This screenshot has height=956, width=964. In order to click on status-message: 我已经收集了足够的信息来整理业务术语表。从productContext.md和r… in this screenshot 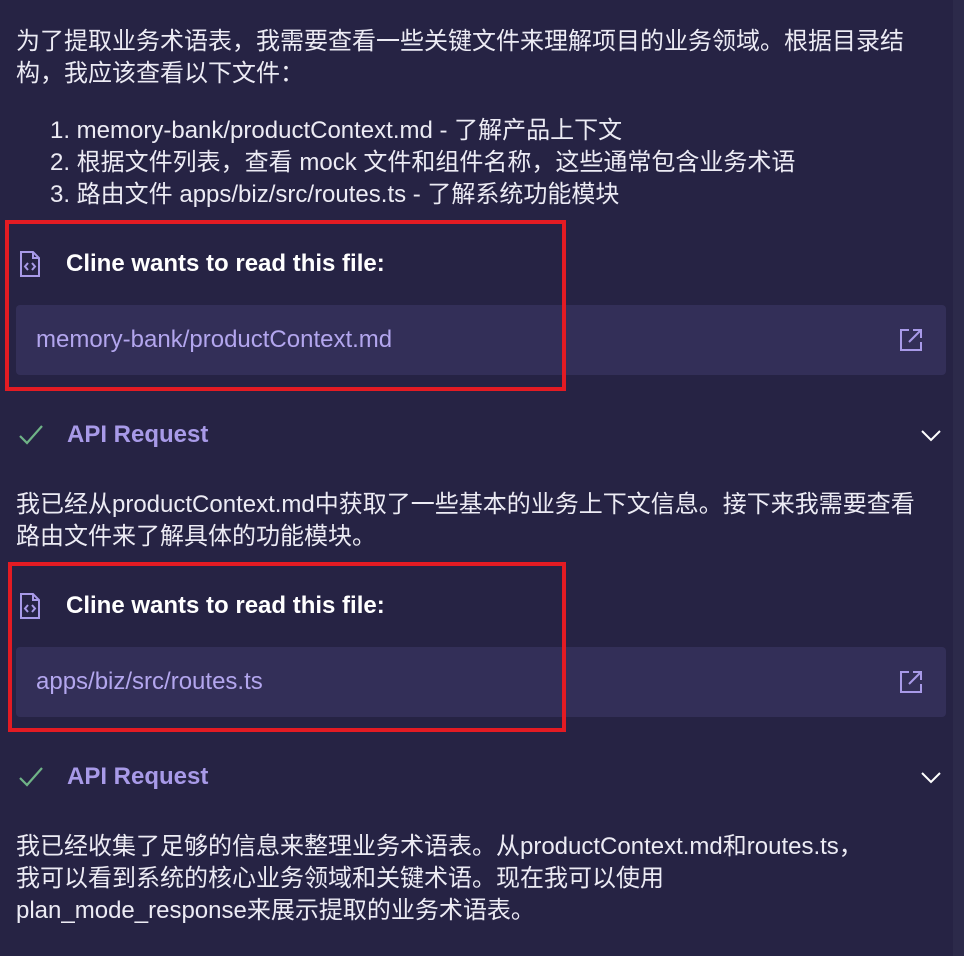, I will do `click(439, 878)`.